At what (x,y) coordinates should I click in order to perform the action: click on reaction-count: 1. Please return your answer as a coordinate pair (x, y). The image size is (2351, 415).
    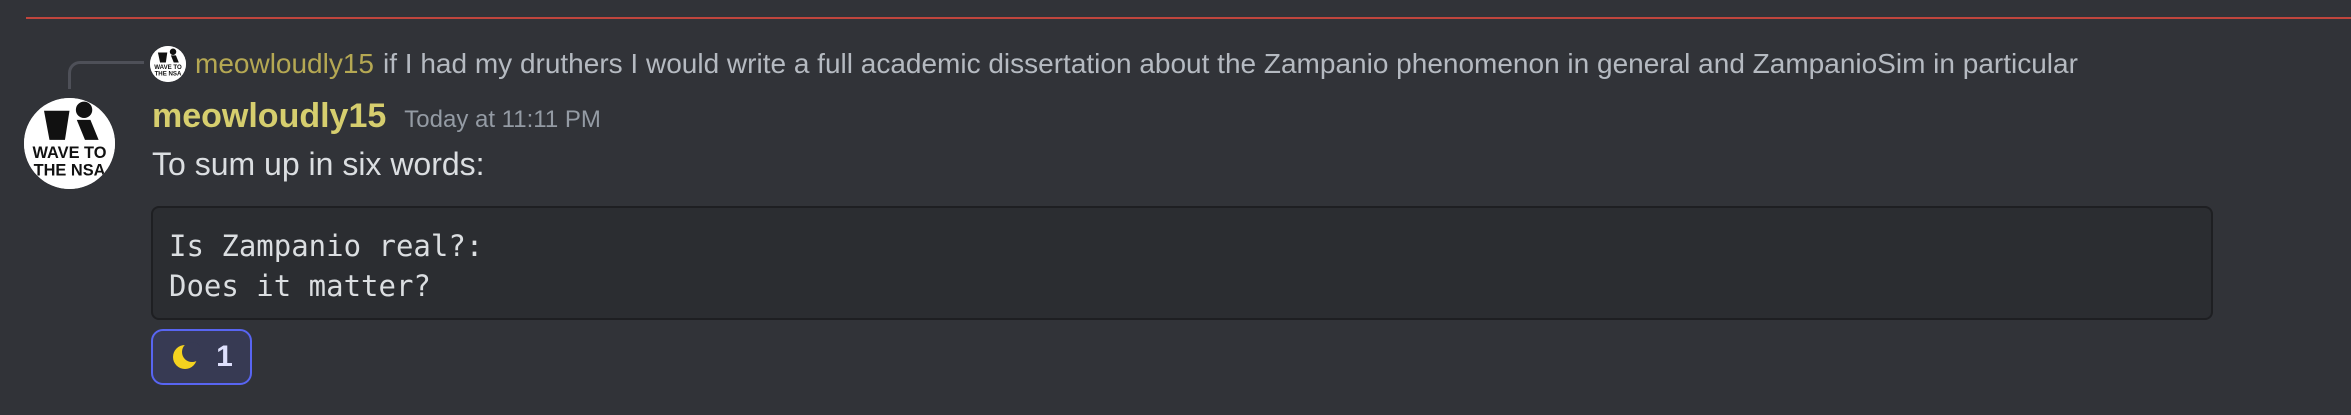
    Looking at the image, I should click on (224, 356).